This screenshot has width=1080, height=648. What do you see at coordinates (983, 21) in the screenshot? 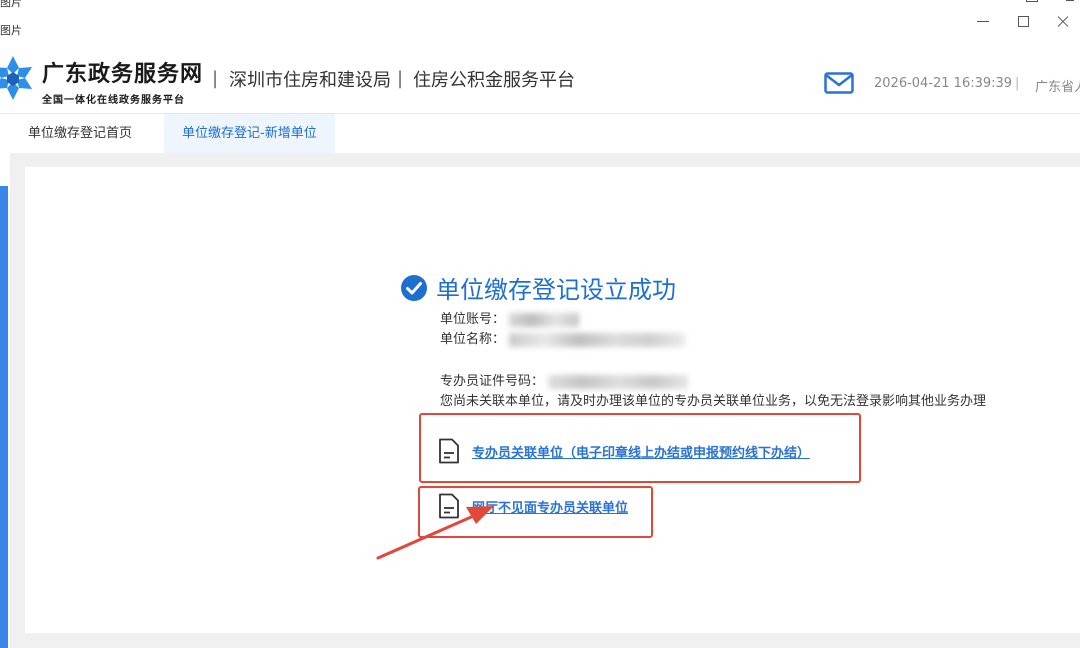
I see `minimize-icon` at bounding box center [983, 21].